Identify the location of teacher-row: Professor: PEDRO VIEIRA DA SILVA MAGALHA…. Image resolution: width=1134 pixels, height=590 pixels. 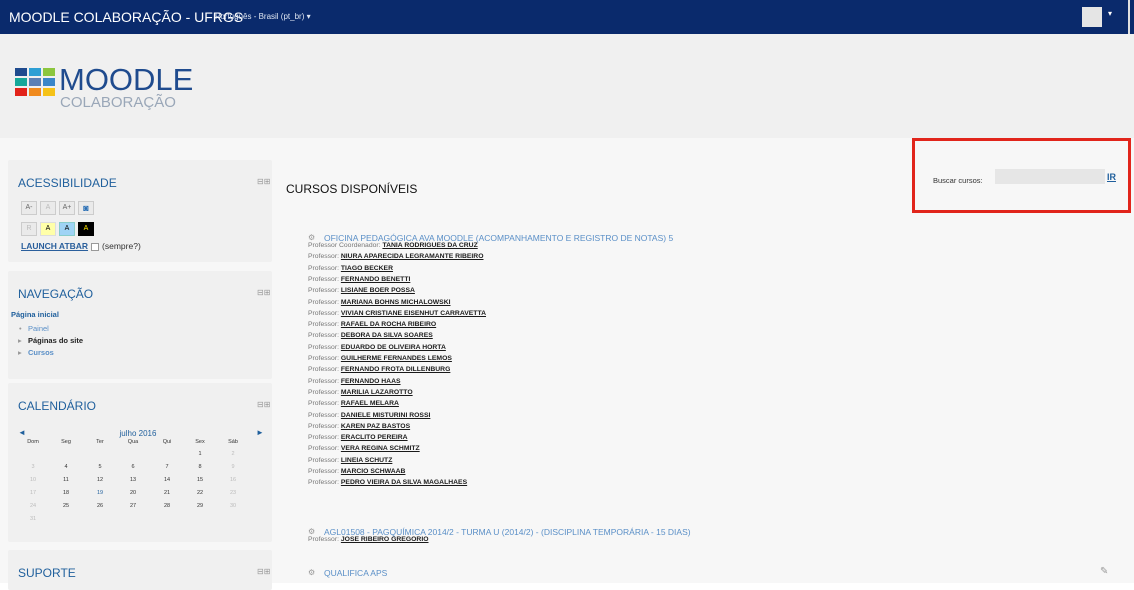
(387, 482).